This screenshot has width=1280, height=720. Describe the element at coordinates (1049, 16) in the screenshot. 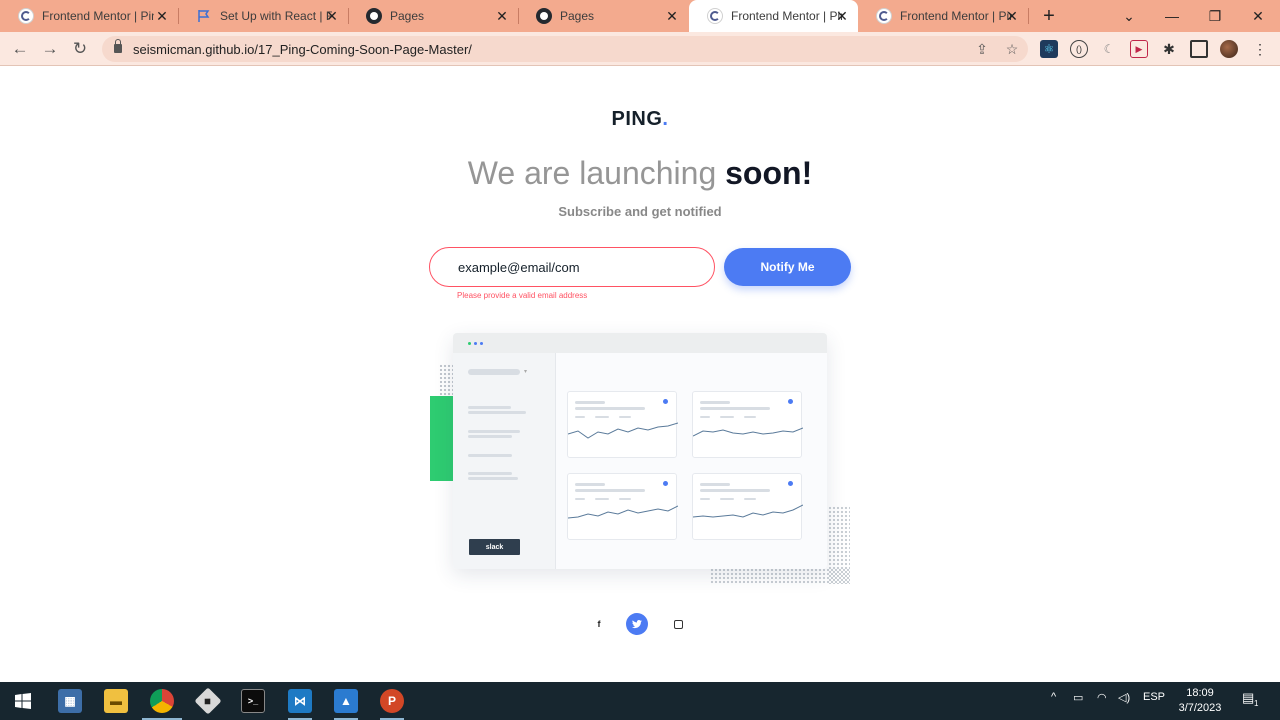

I see `new-tab-plus-icon: +` at that location.